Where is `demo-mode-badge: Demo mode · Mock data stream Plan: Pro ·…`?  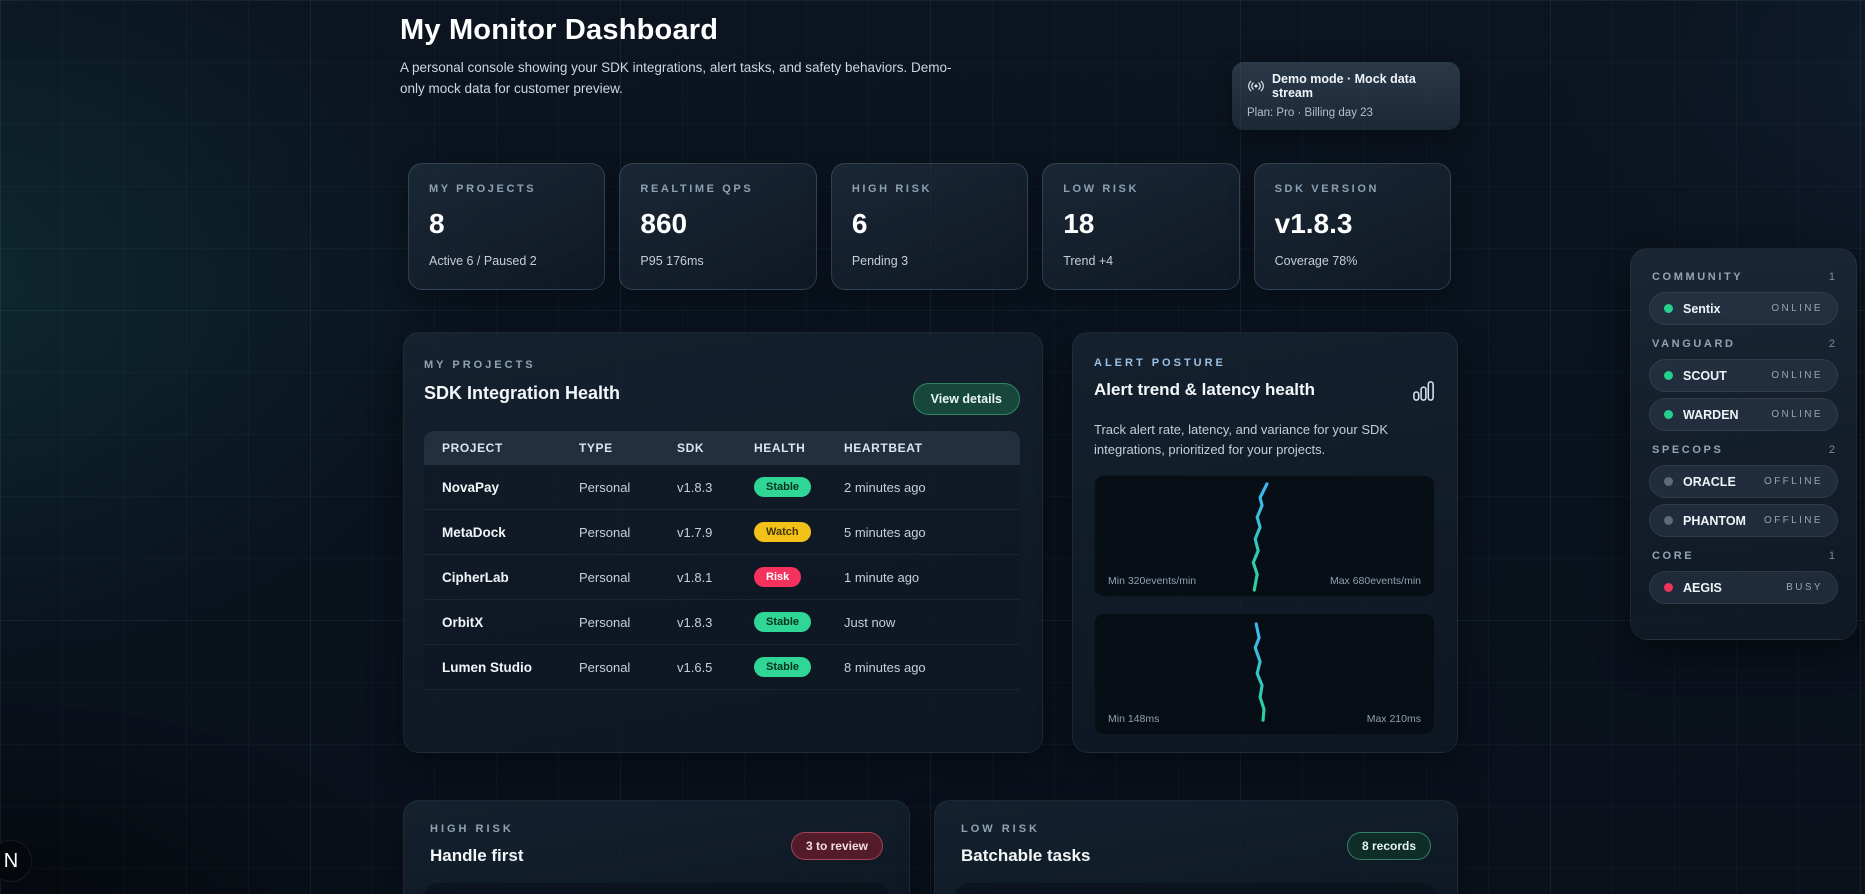 demo-mode-badge: Demo mode · Mock data stream Plan: Pro ·… is located at coordinates (1346, 96).